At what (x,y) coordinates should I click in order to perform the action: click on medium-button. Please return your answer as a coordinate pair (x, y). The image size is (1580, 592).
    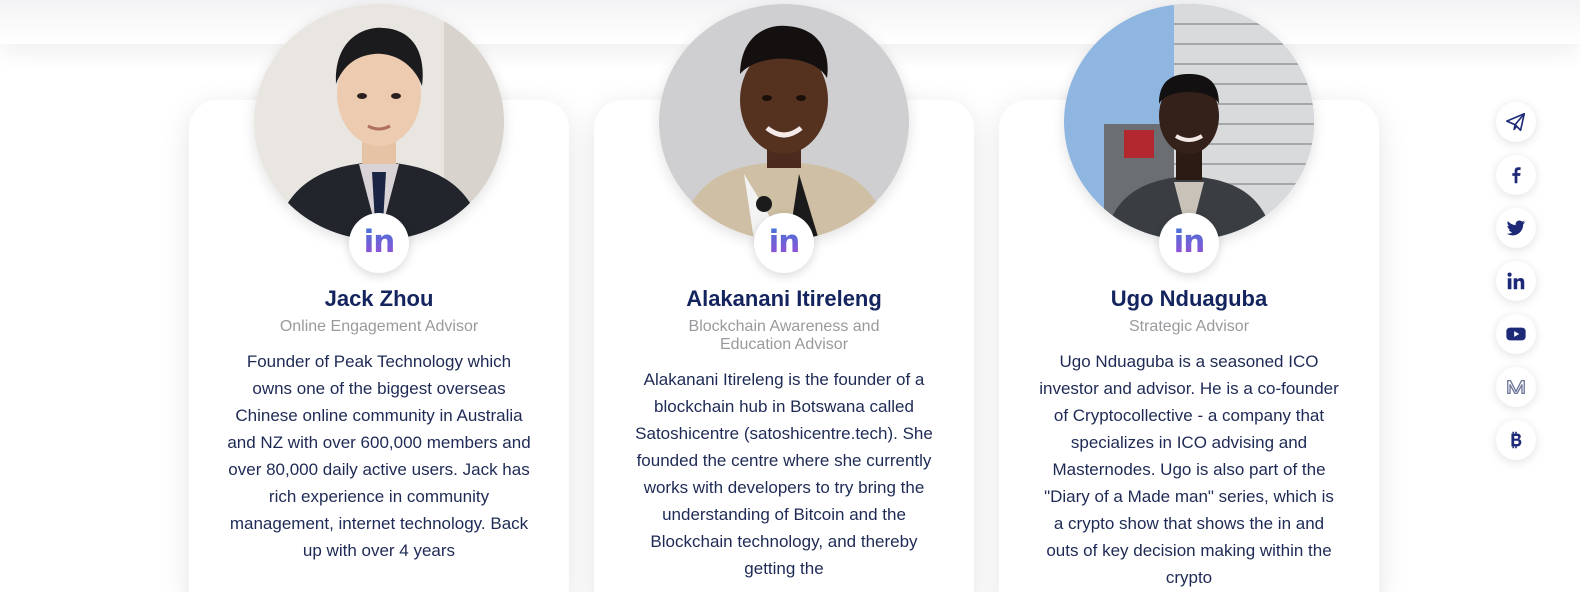
    Looking at the image, I should click on (1516, 387).